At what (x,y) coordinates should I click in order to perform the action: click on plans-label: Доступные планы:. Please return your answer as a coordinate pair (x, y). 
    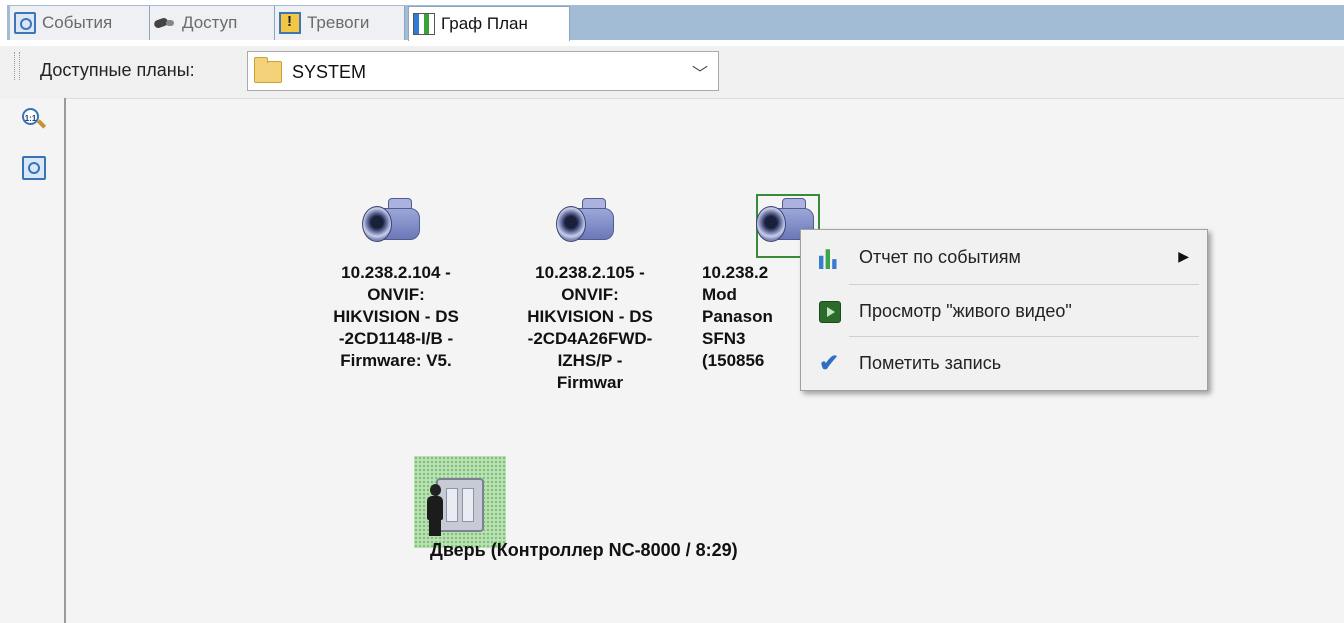
    Looking at the image, I should click on (117, 70).